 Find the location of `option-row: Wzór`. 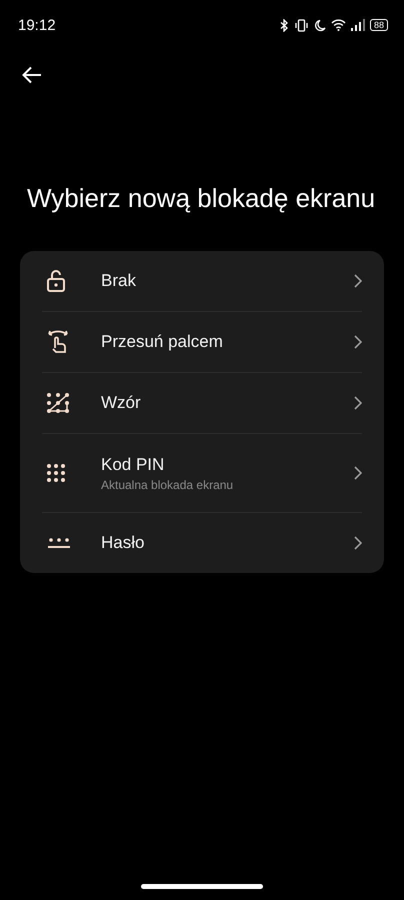

option-row: Wzór is located at coordinates (202, 403).